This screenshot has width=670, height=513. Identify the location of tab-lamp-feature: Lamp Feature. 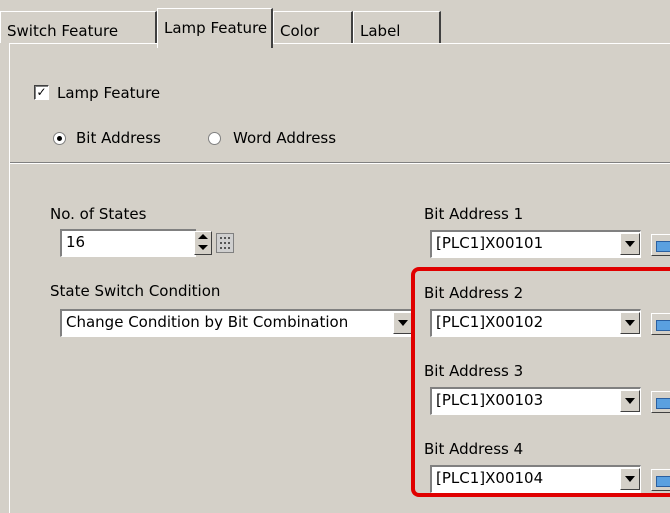
(215, 28).